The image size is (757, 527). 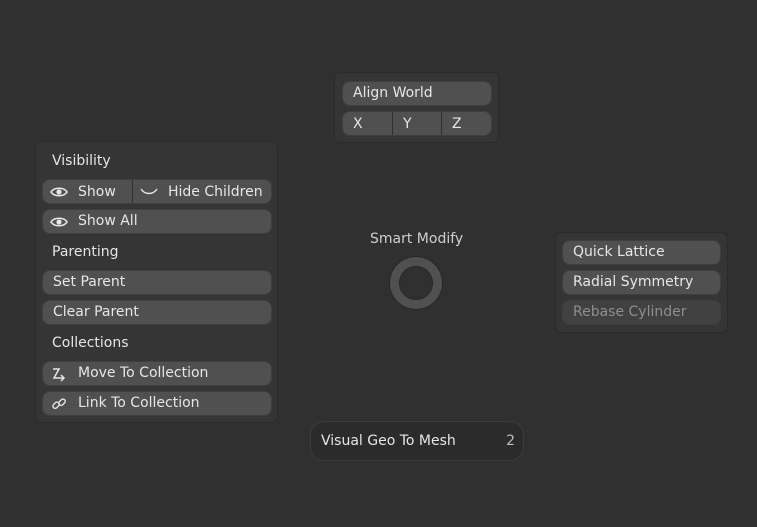 What do you see at coordinates (457, 123) in the screenshot?
I see `axis-z-label: Z` at bounding box center [457, 123].